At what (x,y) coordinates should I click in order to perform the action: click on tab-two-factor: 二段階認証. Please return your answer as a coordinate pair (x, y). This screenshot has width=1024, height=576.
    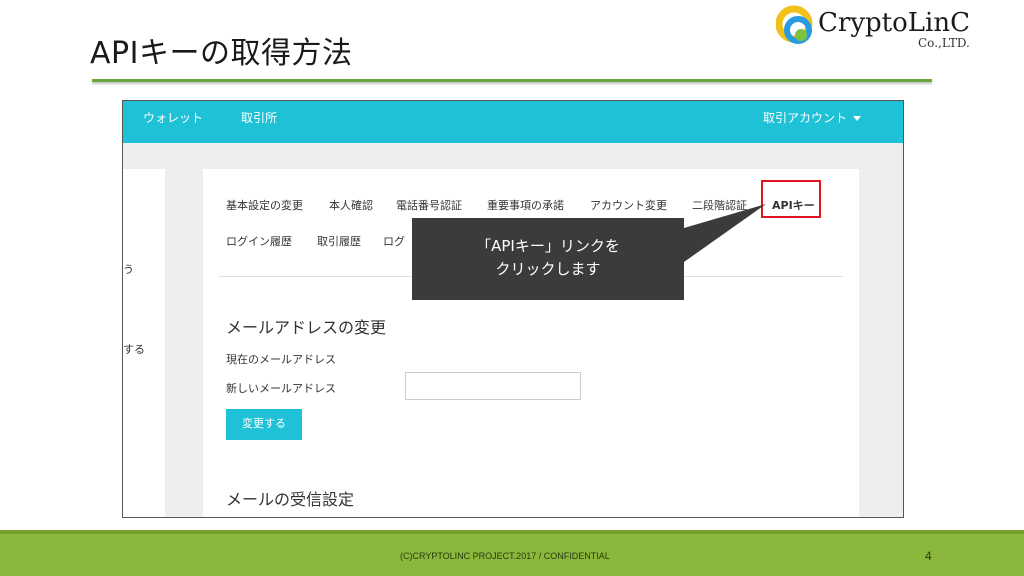
    Looking at the image, I should click on (719, 205).